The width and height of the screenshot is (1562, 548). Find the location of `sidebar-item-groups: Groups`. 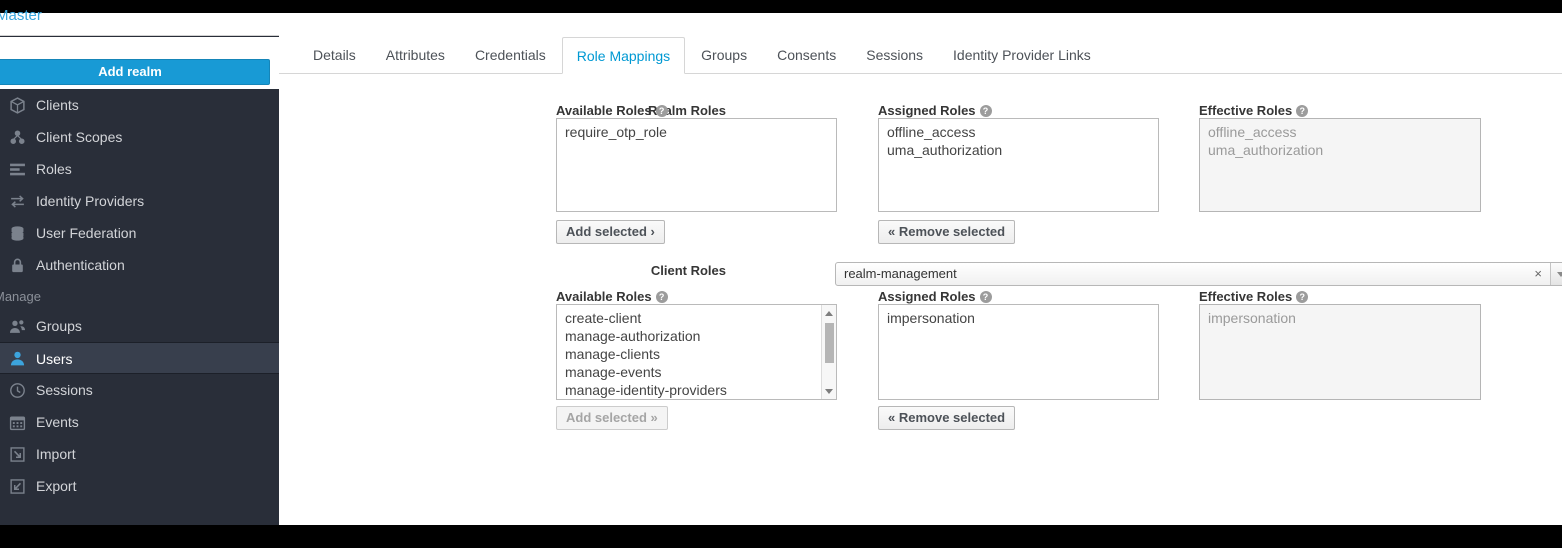

sidebar-item-groups: Groups is located at coordinates (139, 326).